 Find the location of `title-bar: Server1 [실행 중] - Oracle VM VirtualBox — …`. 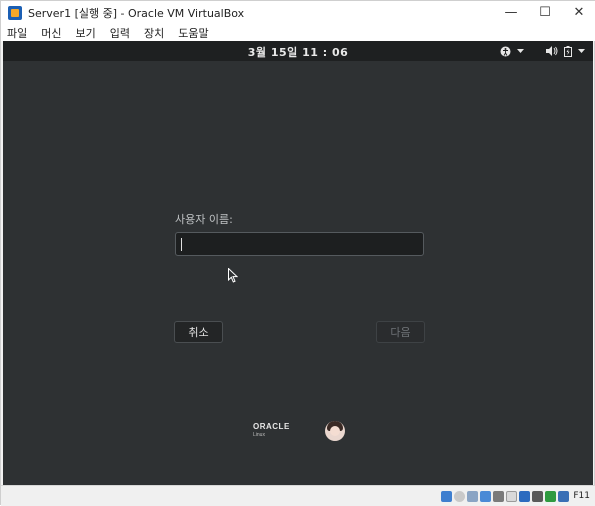

title-bar: Server1 [실행 중] - Oracle VM VirtualBox — … is located at coordinates (298, 12).